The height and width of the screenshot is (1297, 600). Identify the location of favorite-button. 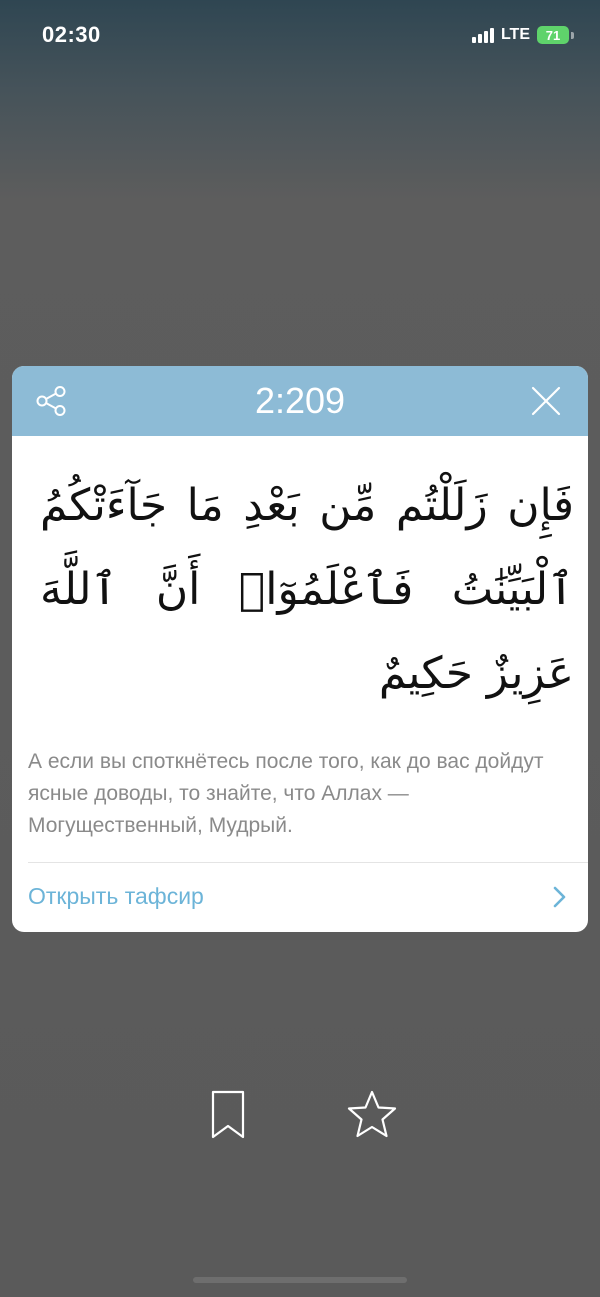
(372, 1115).